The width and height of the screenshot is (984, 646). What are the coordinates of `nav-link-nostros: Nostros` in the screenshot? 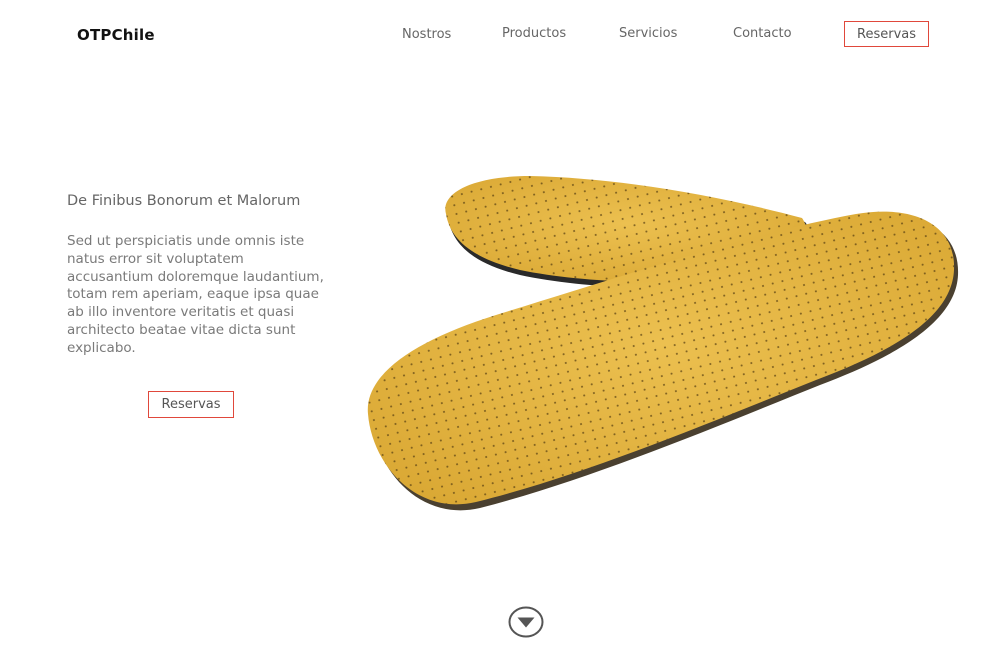 It's located at (426, 34).